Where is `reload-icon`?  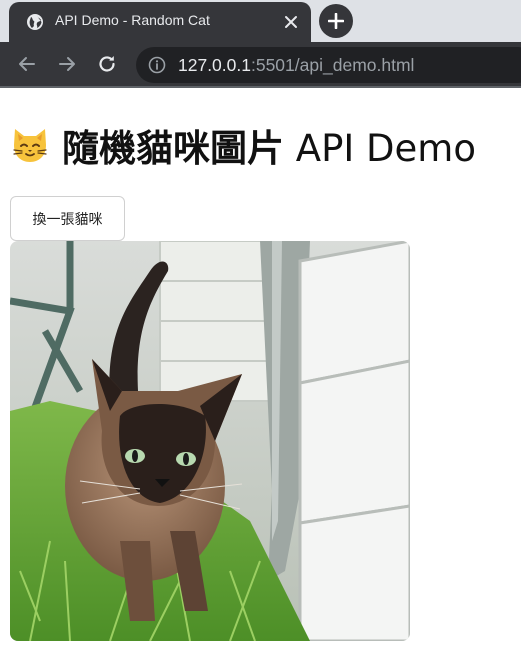
reload-icon is located at coordinates (107, 64).